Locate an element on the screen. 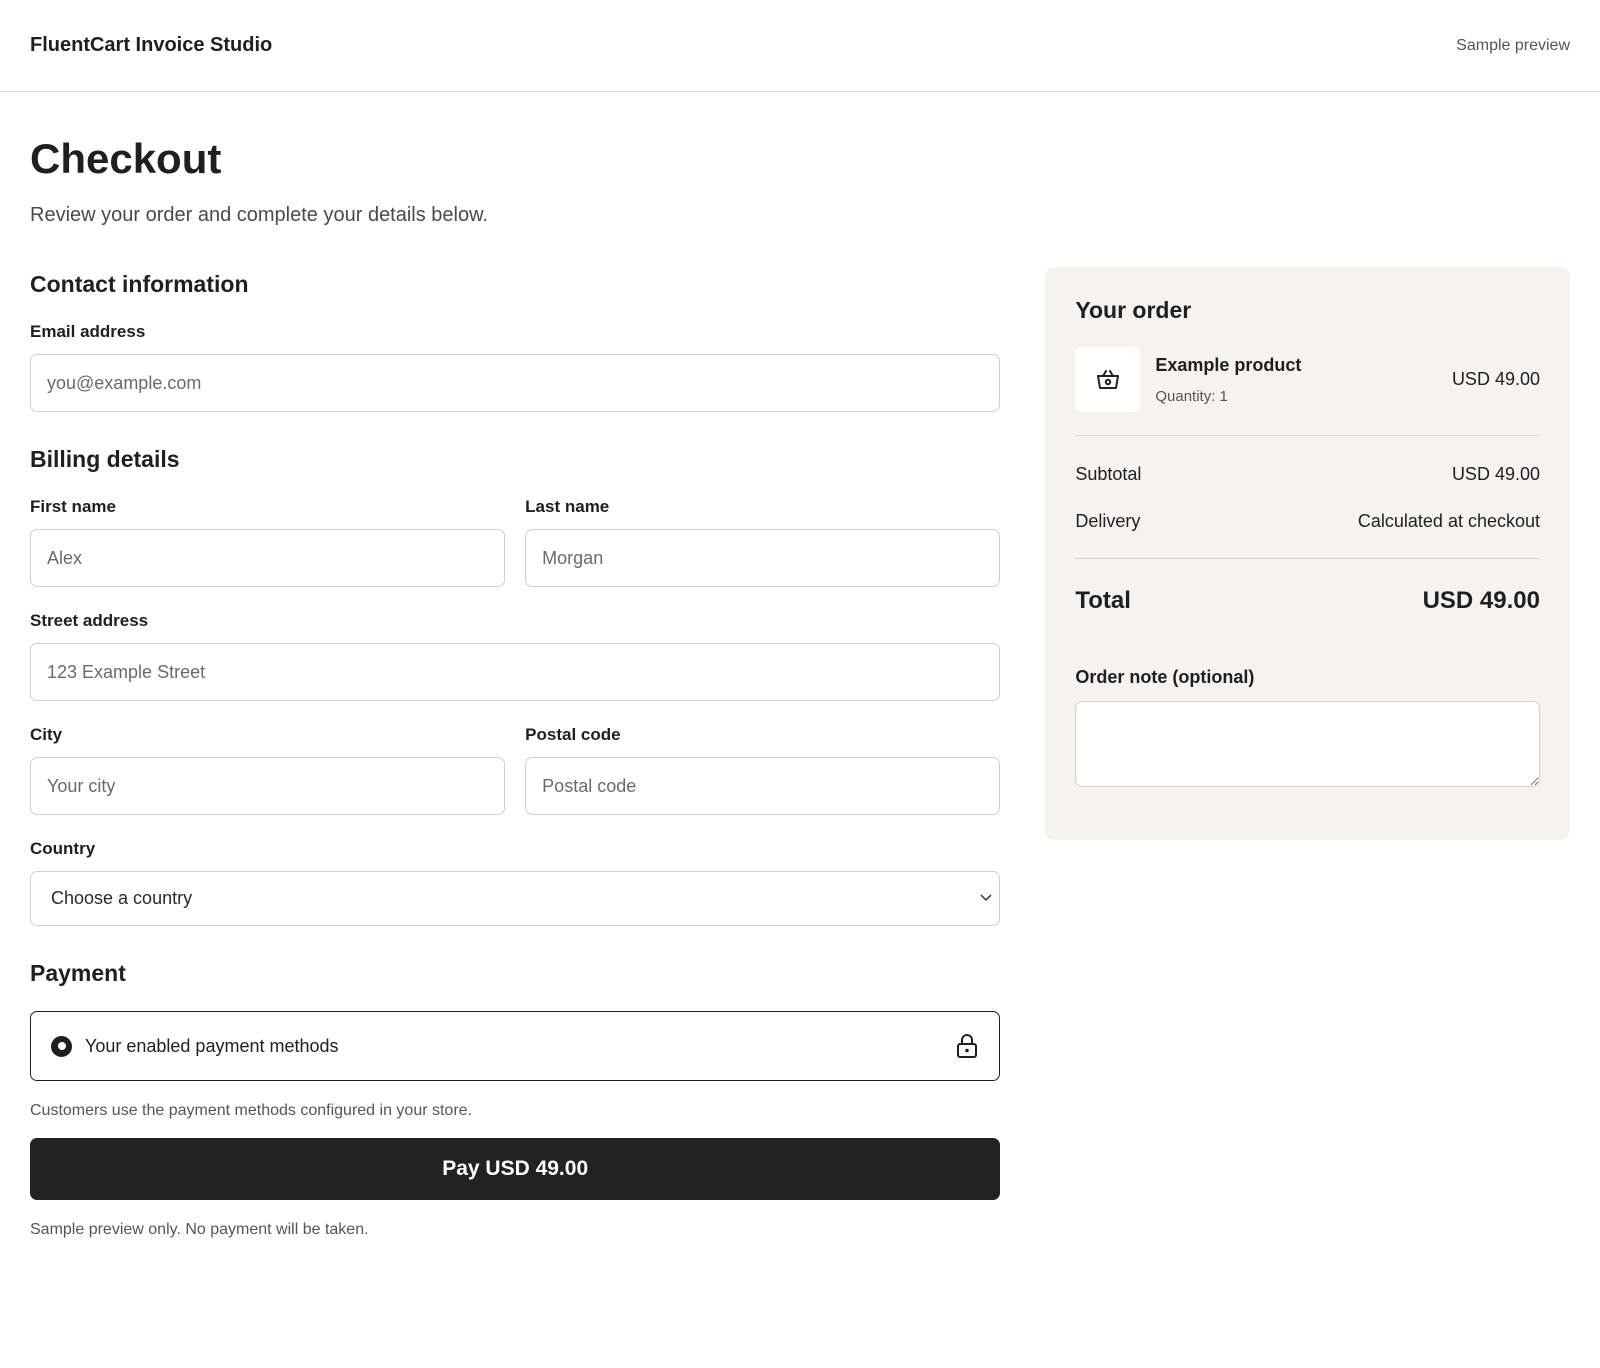 The width and height of the screenshot is (1600, 1368). country-select-value: Choose a country is located at coordinates (515, 899).